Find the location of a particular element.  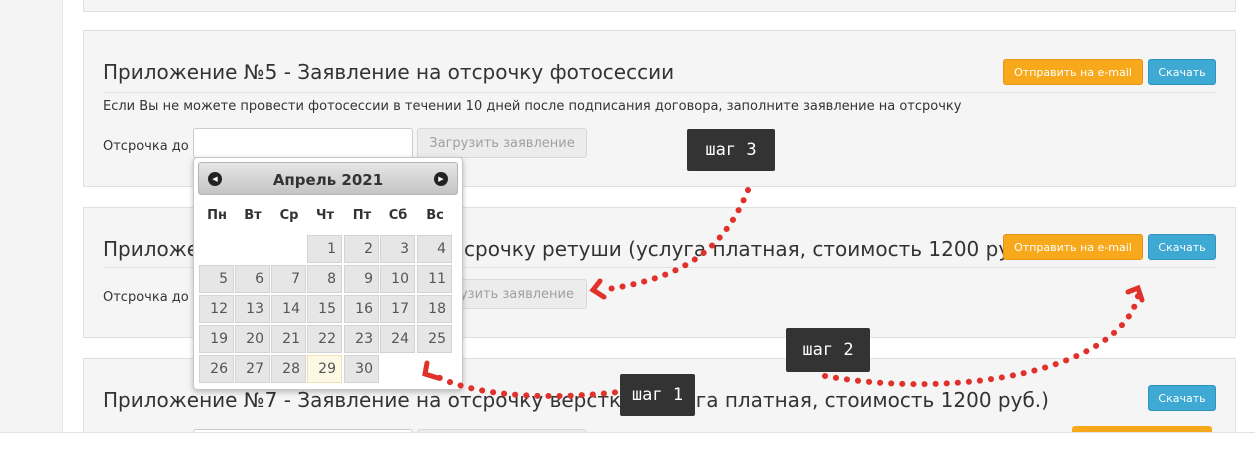

step-2-badge: шаг 2 is located at coordinates (828, 350).